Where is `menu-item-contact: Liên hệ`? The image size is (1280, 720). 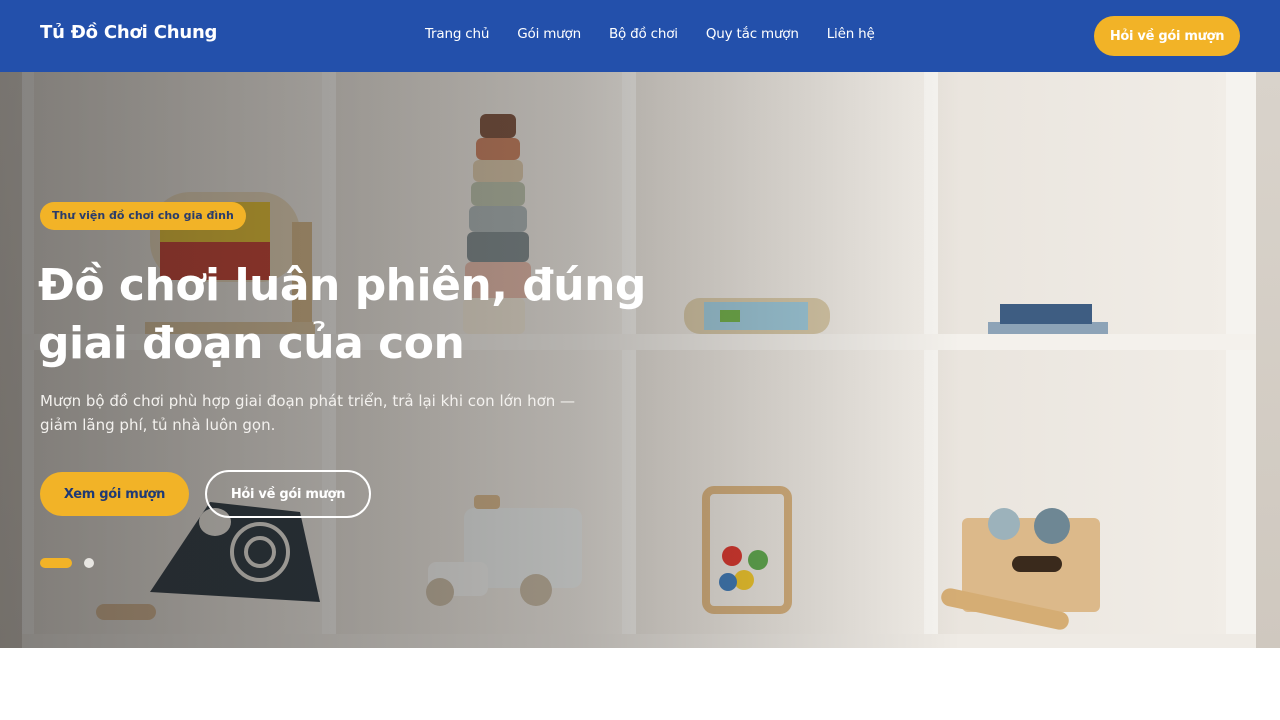
menu-item-contact: Liên hệ is located at coordinates (851, 34).